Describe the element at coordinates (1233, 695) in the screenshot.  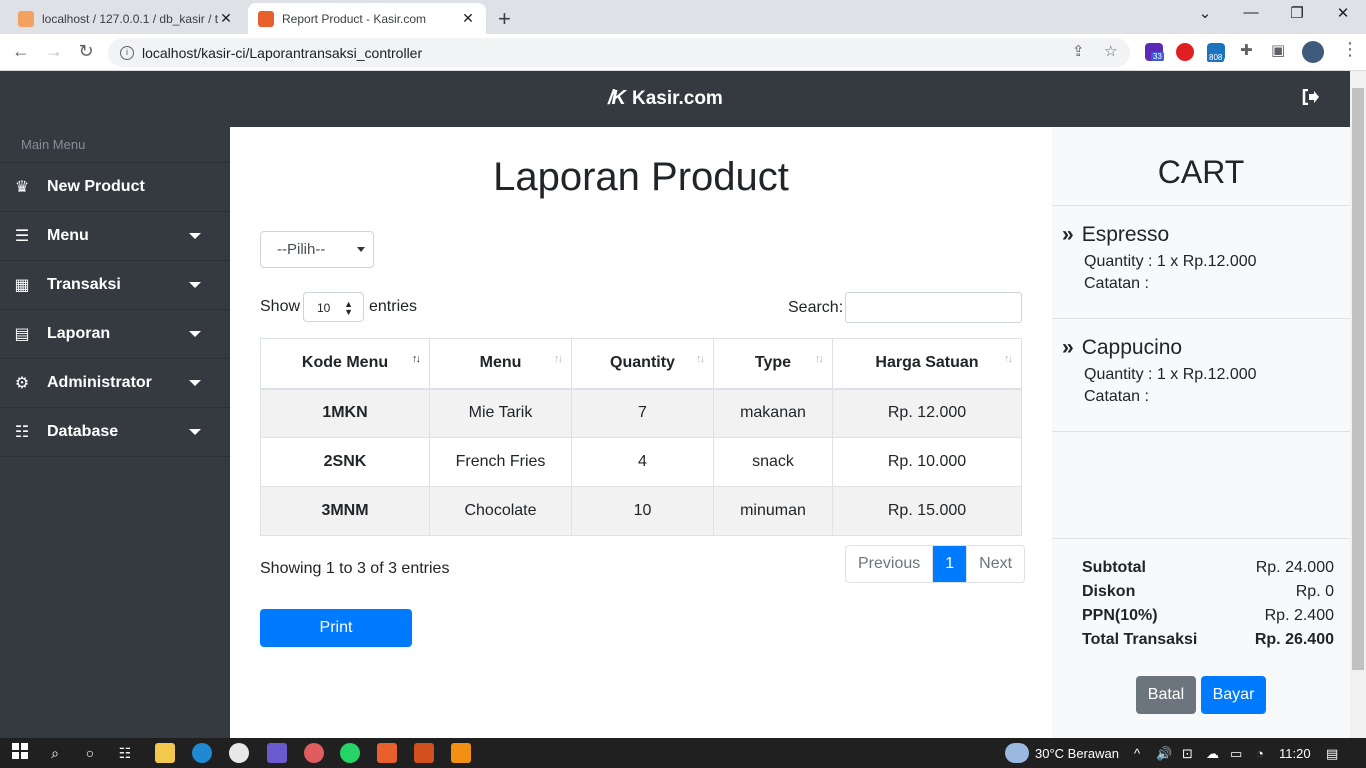
I see `pay-button: Bayar` at that location.